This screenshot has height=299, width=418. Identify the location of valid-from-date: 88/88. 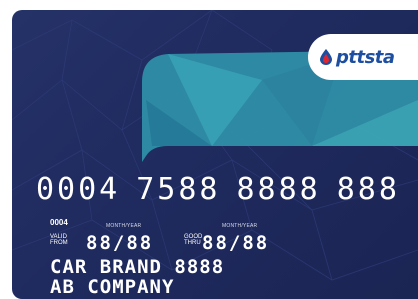
(120, 243).